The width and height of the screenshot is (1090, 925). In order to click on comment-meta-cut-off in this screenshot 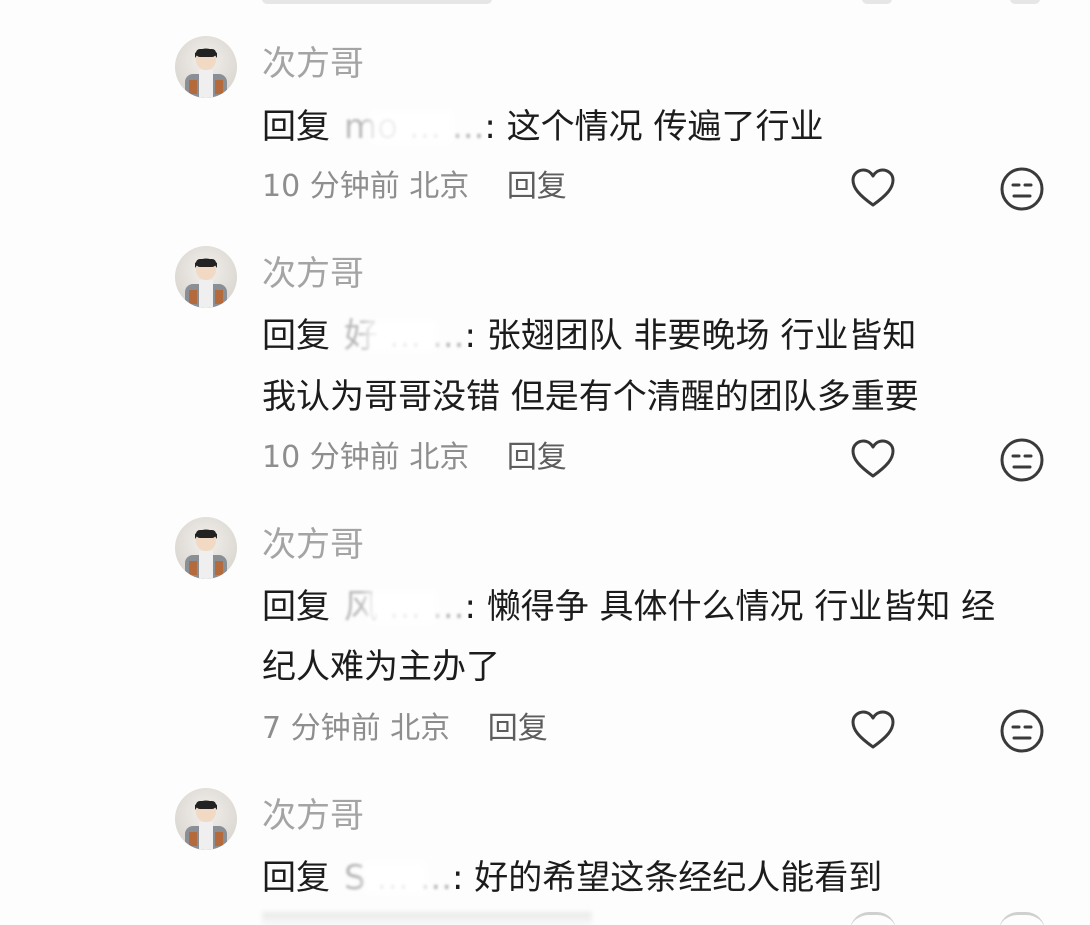, I will do `click(427, 918)`.